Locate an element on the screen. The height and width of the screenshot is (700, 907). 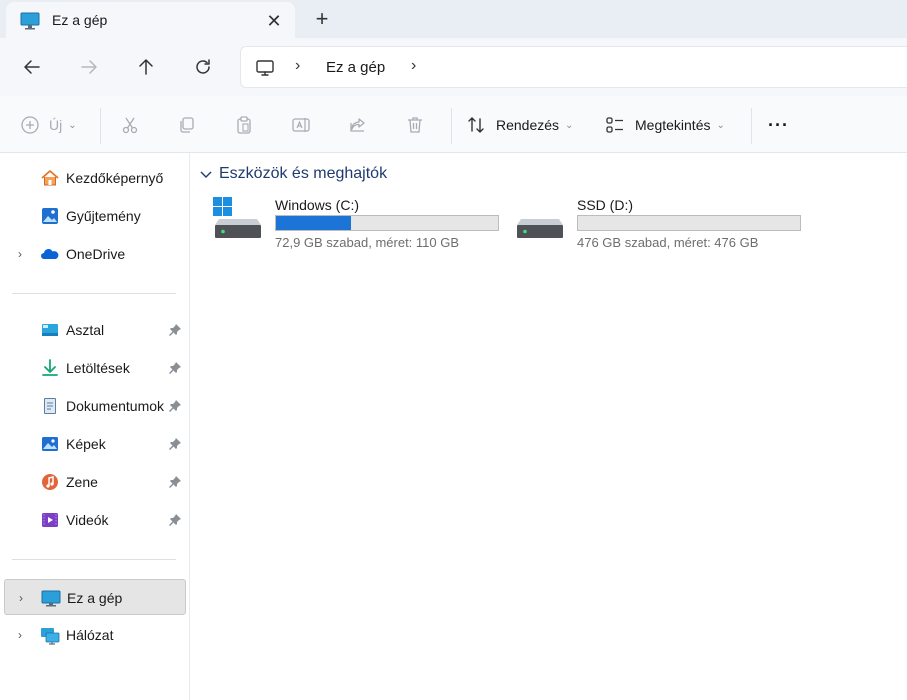
close-tab-button: ✕ is located at coordinates (274, 21).